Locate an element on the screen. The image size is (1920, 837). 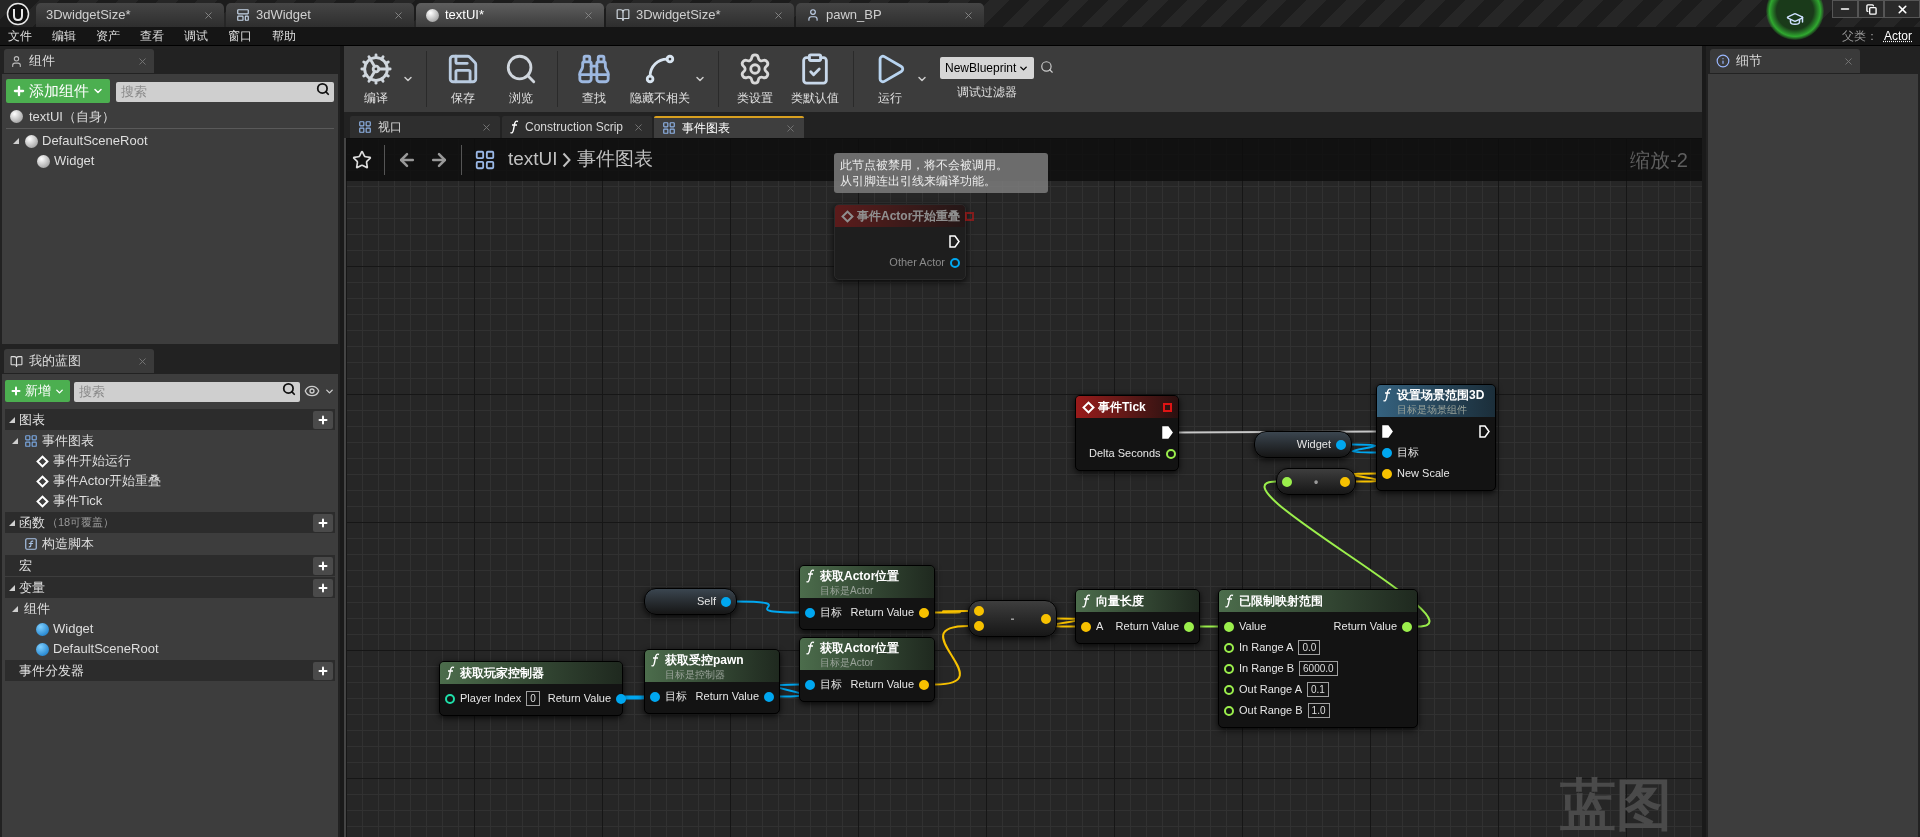
menu-item: 查看 is located at coordinates (152, 36).